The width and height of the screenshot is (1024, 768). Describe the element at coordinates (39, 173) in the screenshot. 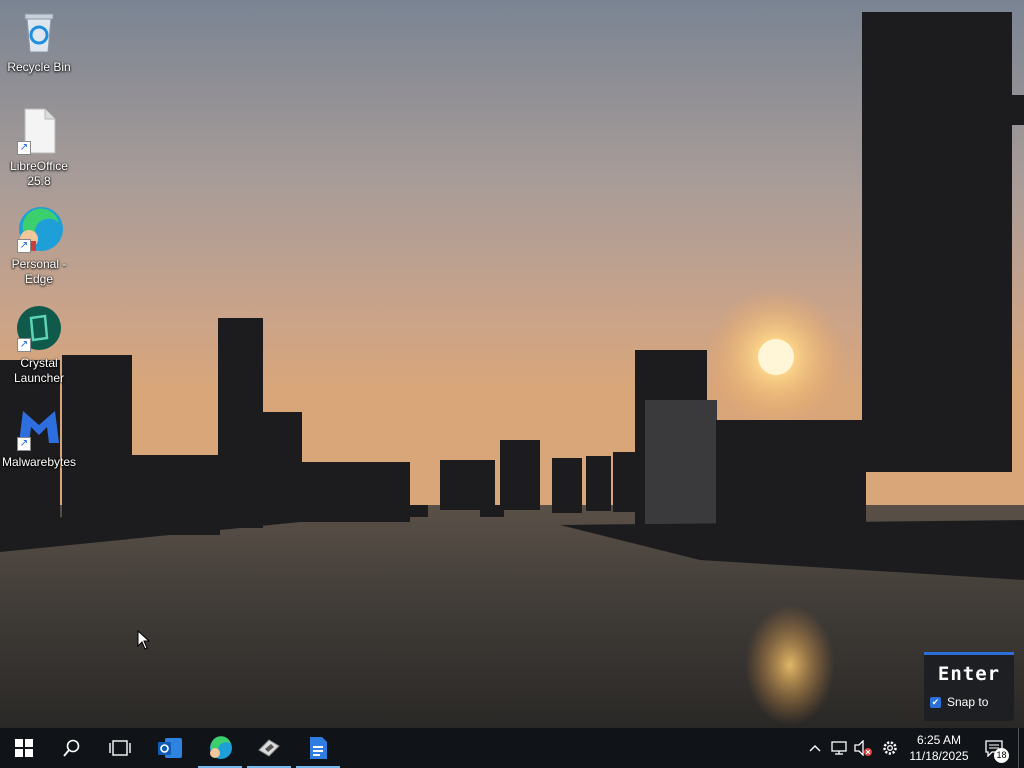

I see `desktop-icon-label: LibreOffice 25.8` at that location.